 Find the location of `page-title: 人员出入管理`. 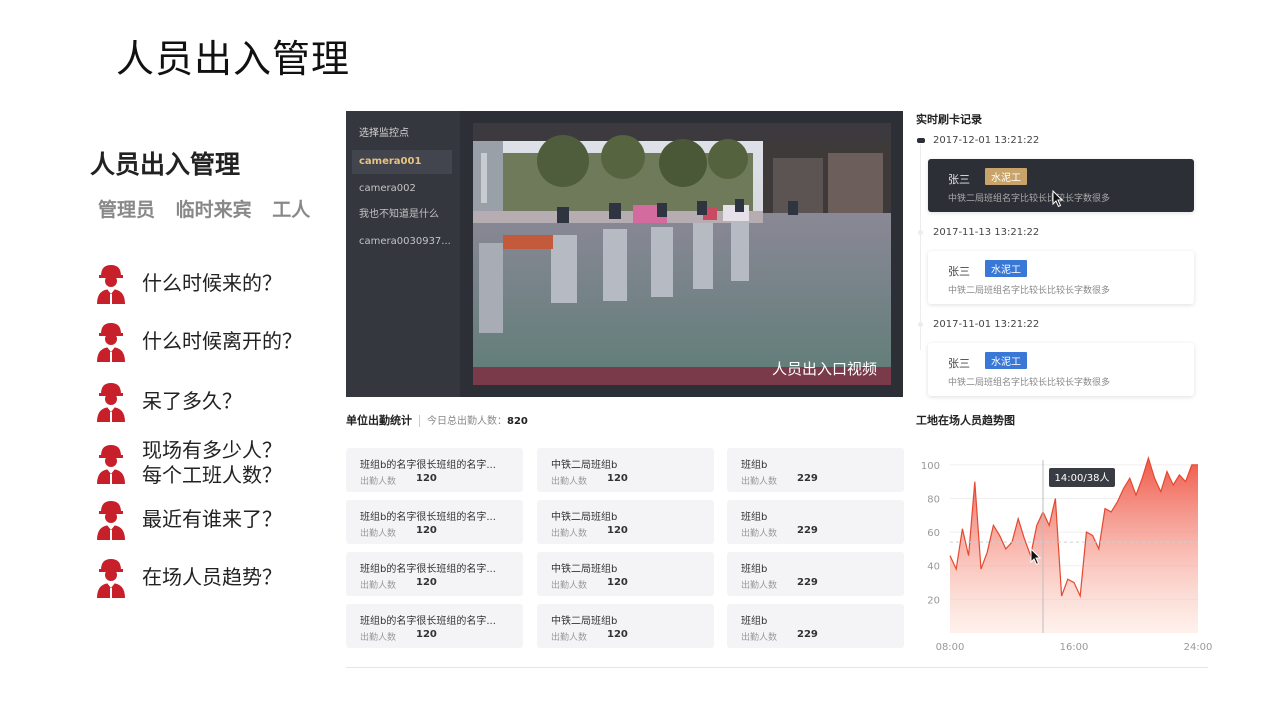

page-title: 人员出入管理 is located at coordinates (233, 59).